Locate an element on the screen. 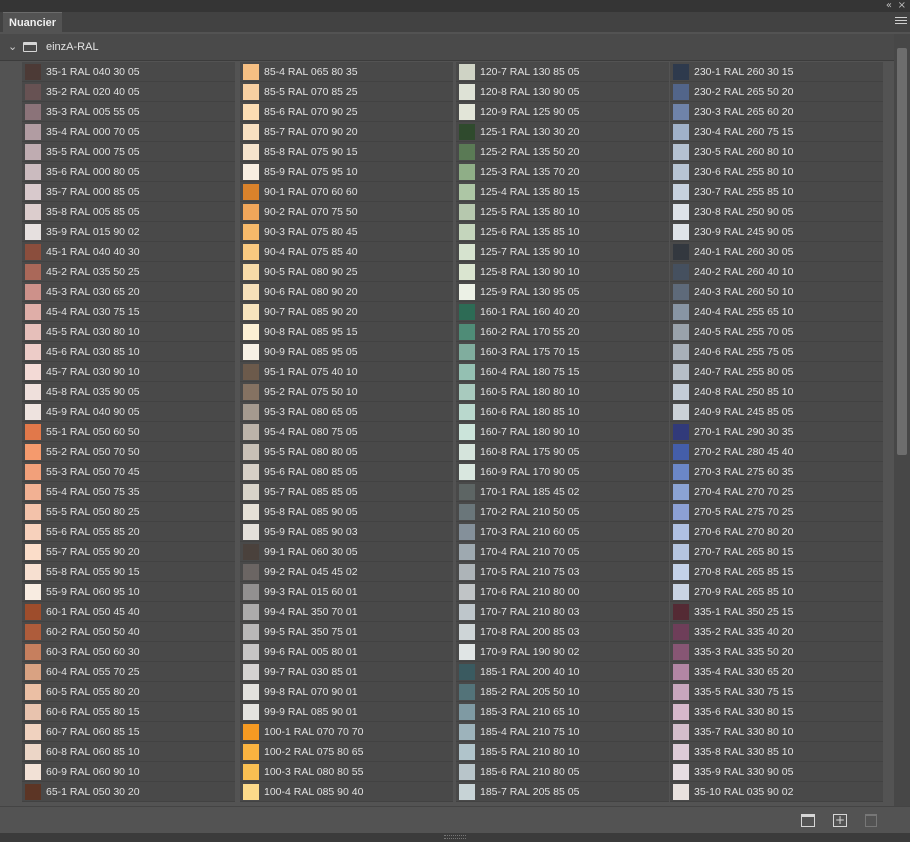  swatch-item: 60-6 RAL 055 80 15 is located at coordinates (128, 712).